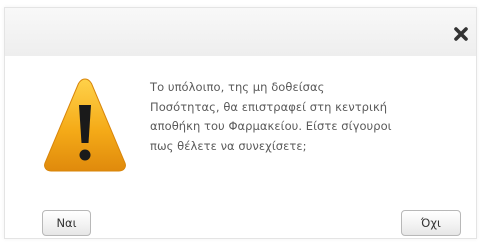  What do you see at coordinates (431, 223) in the screenshot?
I see `no-button: Όχι` at bounding box center [431, 223].